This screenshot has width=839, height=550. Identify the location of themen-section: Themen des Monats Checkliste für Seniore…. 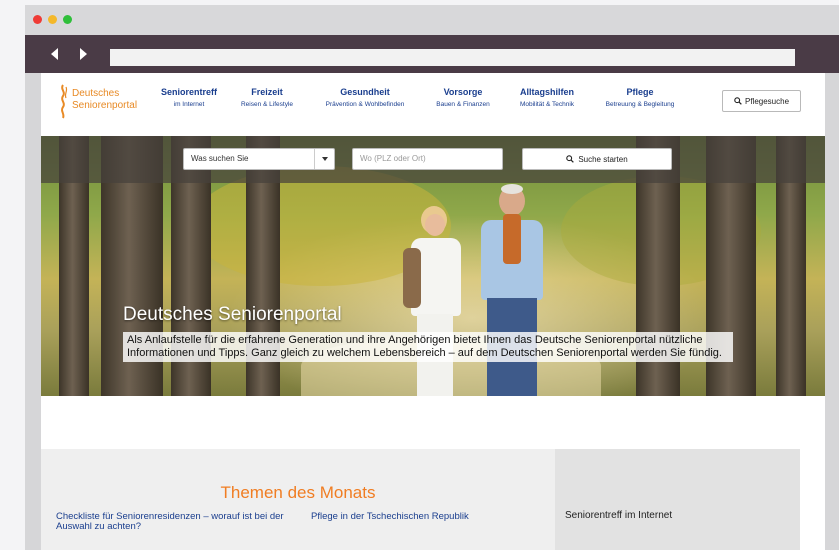
(298, 499).